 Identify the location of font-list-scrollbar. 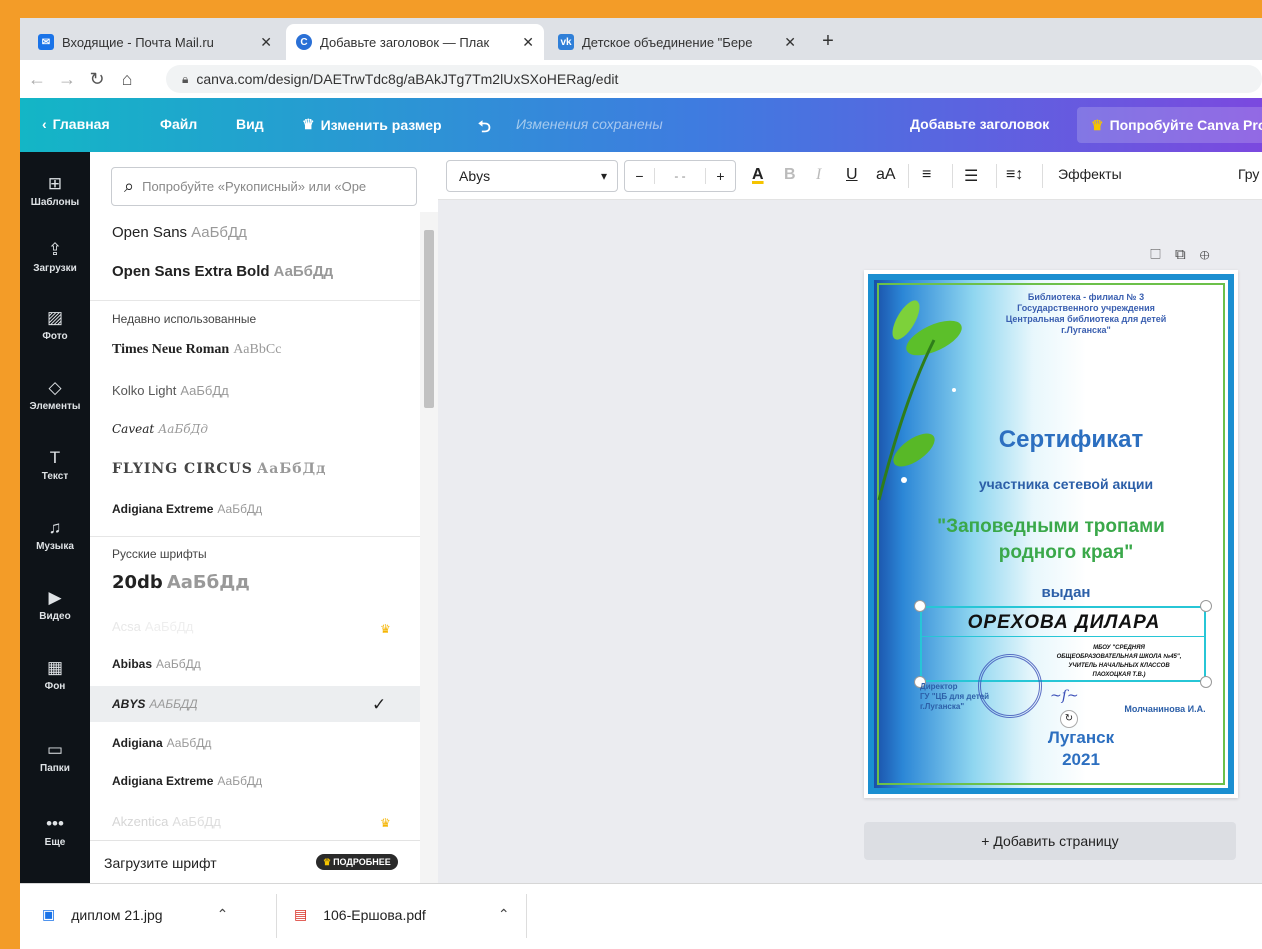
(429, 547).